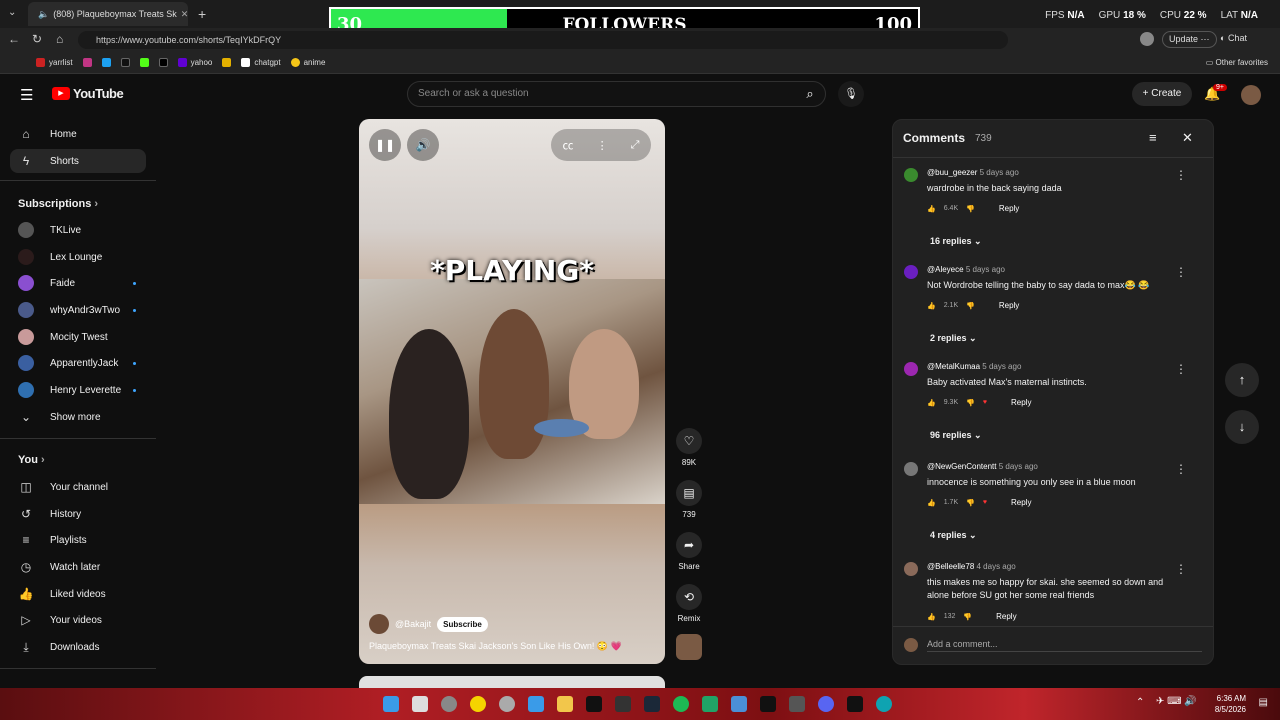  Describe the element at coordinates (78, 567) in the screenshot. I see `sidebar-item-watch-later: ◷ Watch later` at that location.